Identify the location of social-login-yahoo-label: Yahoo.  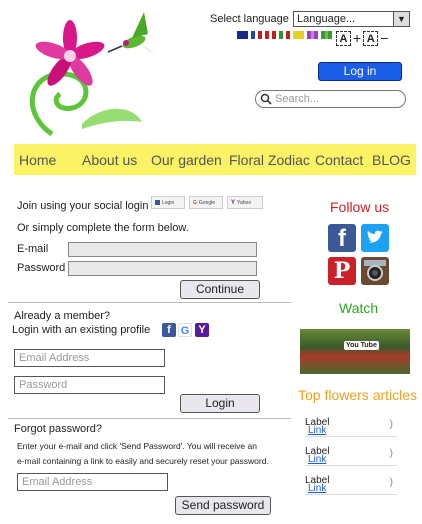
(244, 202).